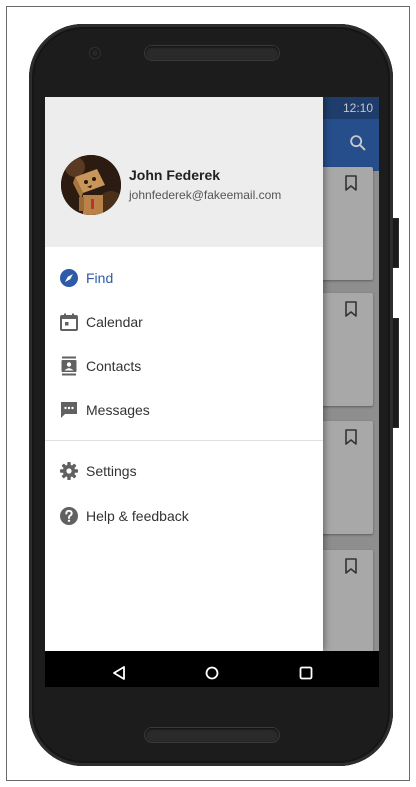 The image size is (416, 787). Describe the element at coordinates (69, 278) in the screenshot. I see `compass-icon` at that location.